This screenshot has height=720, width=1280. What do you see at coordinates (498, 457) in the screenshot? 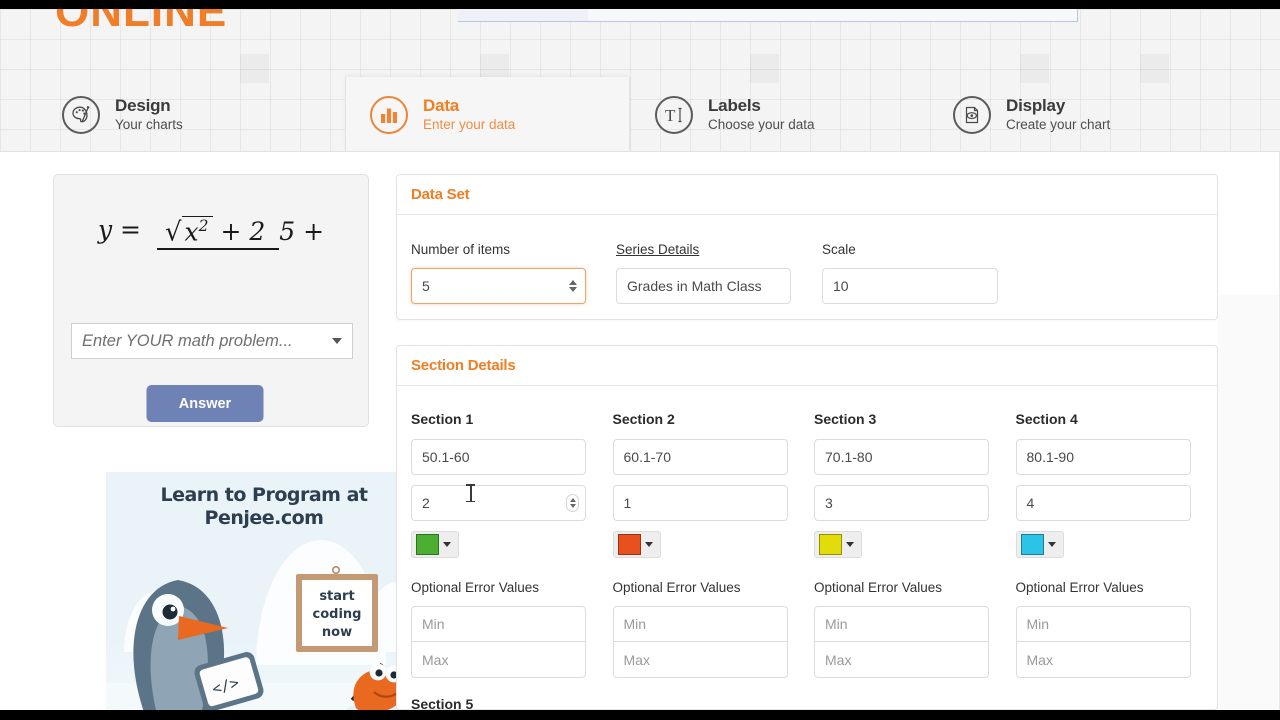
I see `section-1-range-input: 50.1-60` at bounding box center [498, 457].